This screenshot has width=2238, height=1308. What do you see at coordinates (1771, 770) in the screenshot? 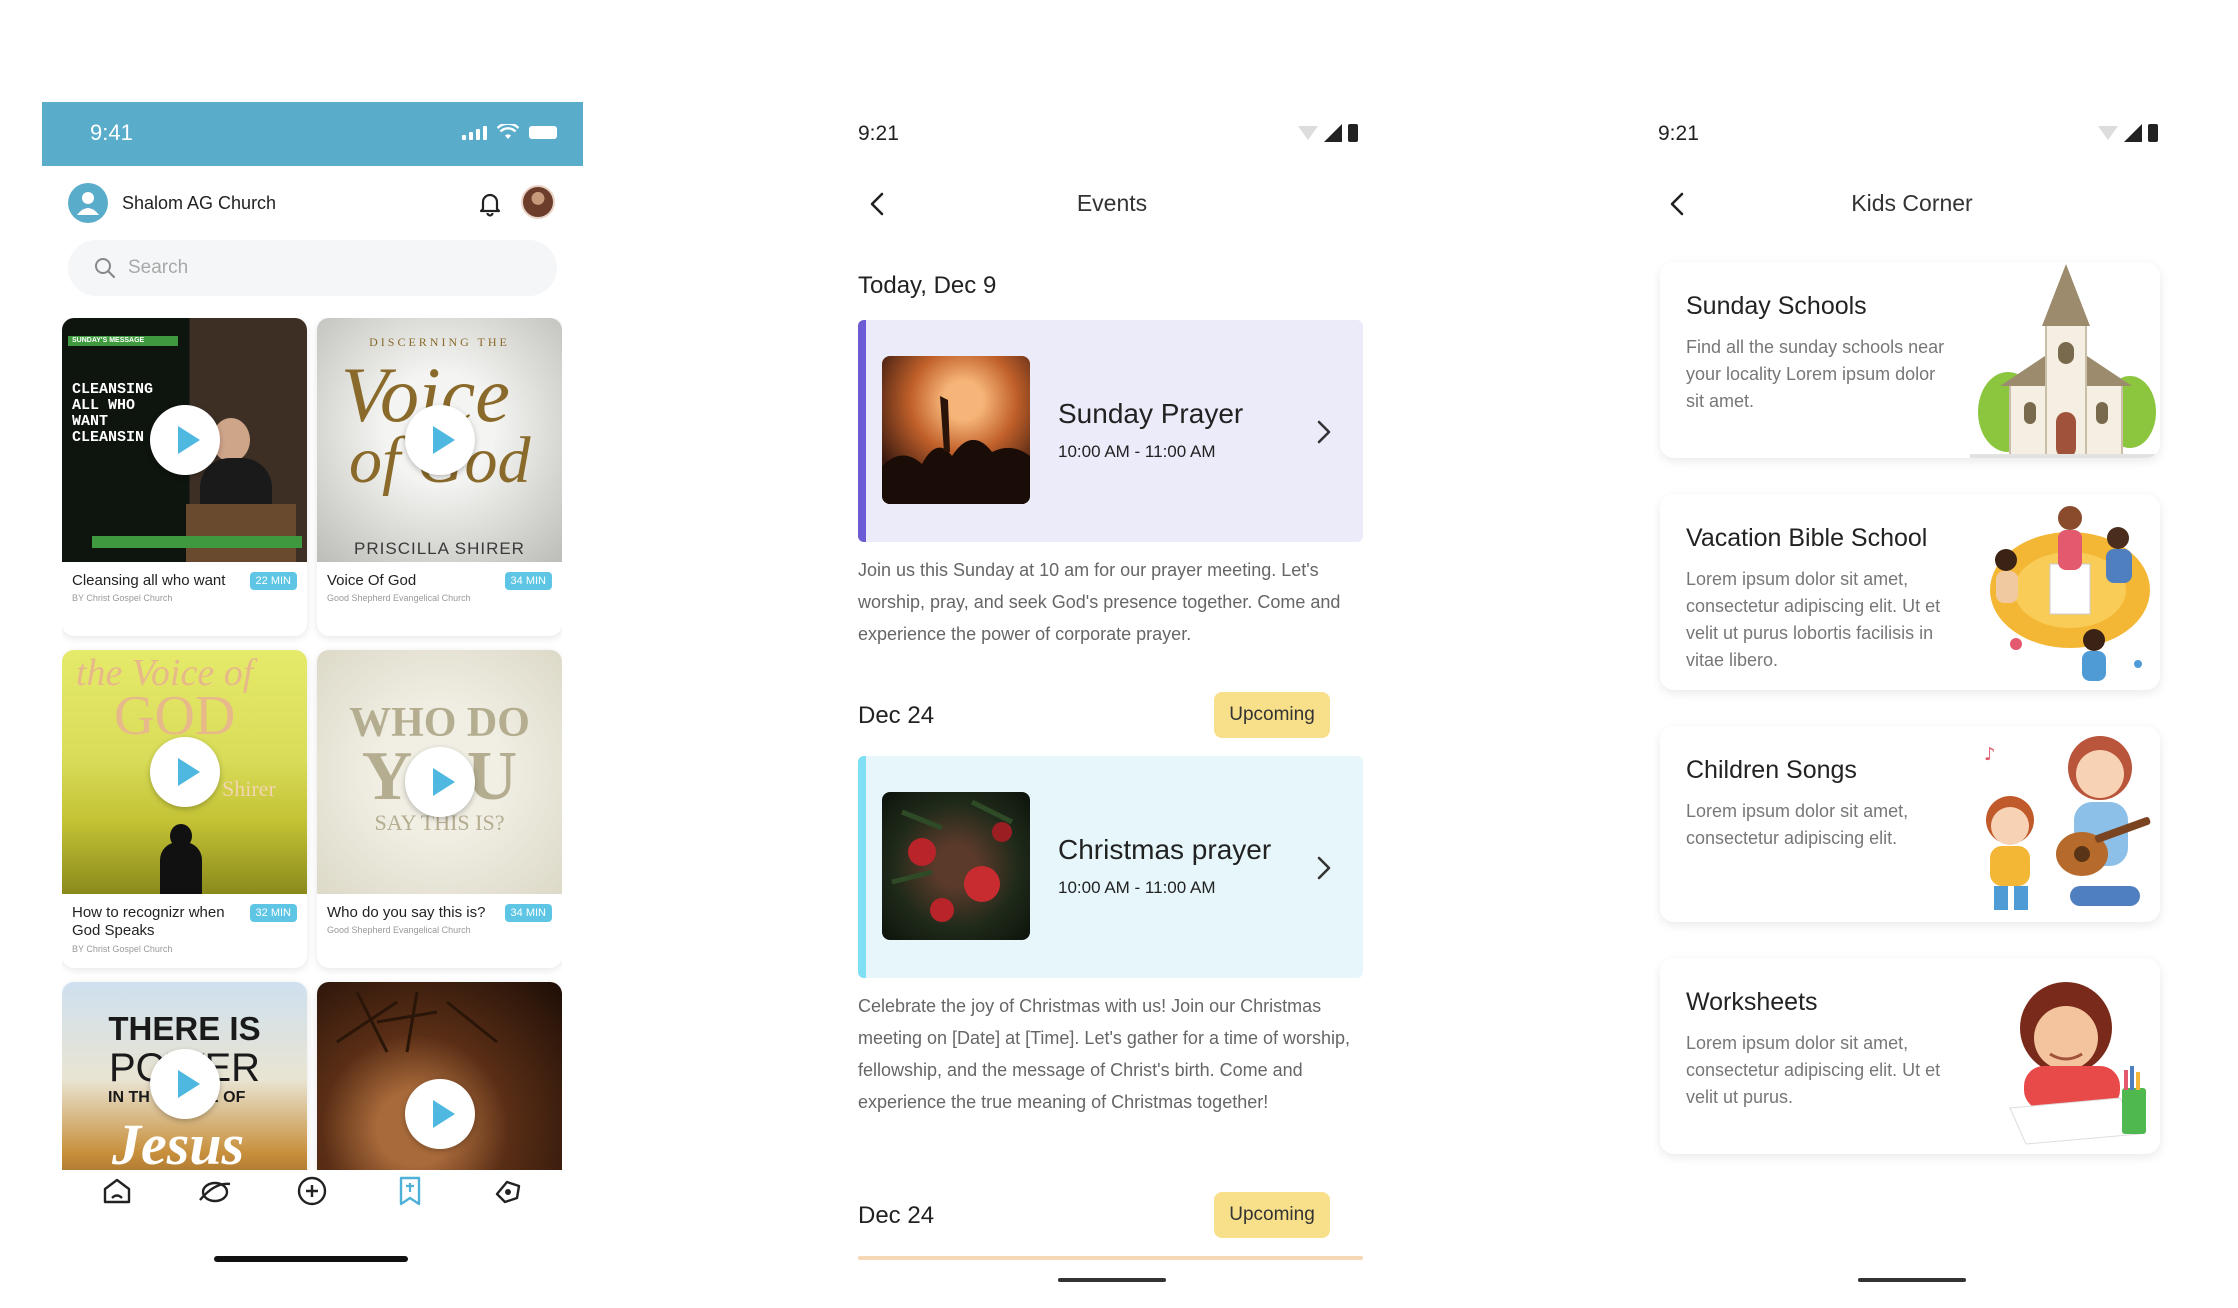
I see `card-title: Children Songs` at bounding box center [1771, 770].